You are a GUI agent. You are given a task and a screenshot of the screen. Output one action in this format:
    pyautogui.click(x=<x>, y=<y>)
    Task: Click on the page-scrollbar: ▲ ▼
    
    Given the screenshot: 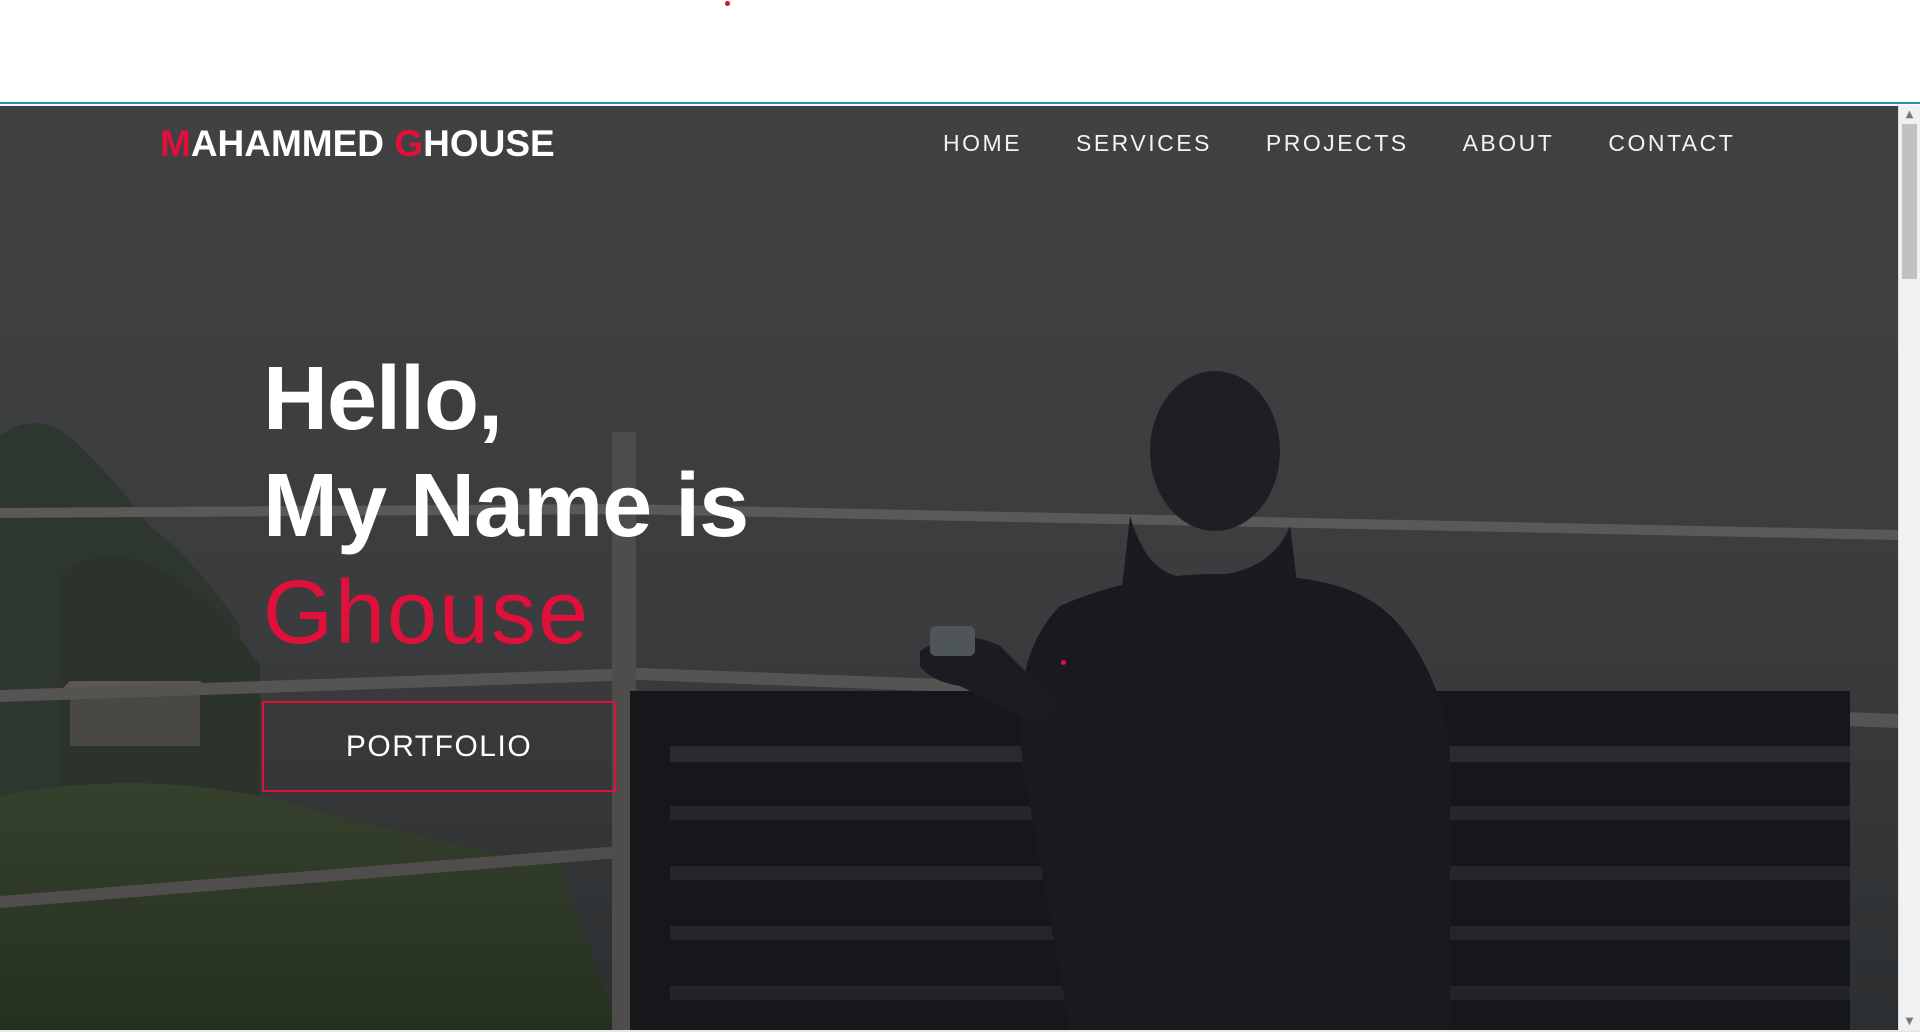 What is the action you would take?
    pyautogui.click(x=1909, y=568)
    